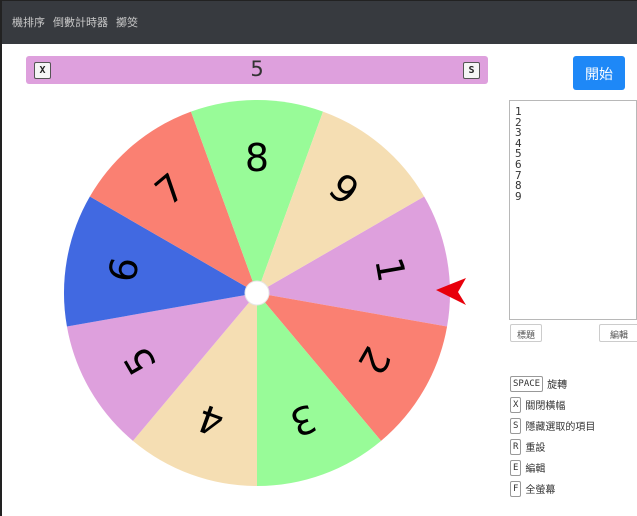 This screenshot has width=637, height=516. Describe the element at coordinates (518, 186) in the screenshot. I see `list-item: 8` at that location.